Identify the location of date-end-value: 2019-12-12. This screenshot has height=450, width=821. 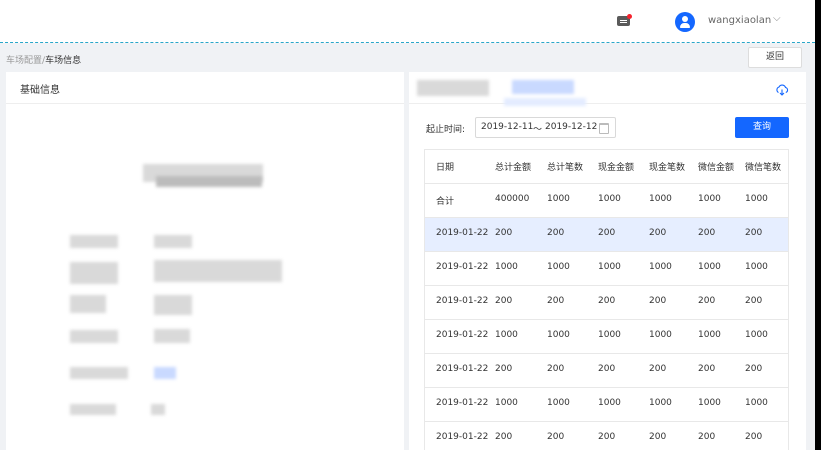
(571, 127).